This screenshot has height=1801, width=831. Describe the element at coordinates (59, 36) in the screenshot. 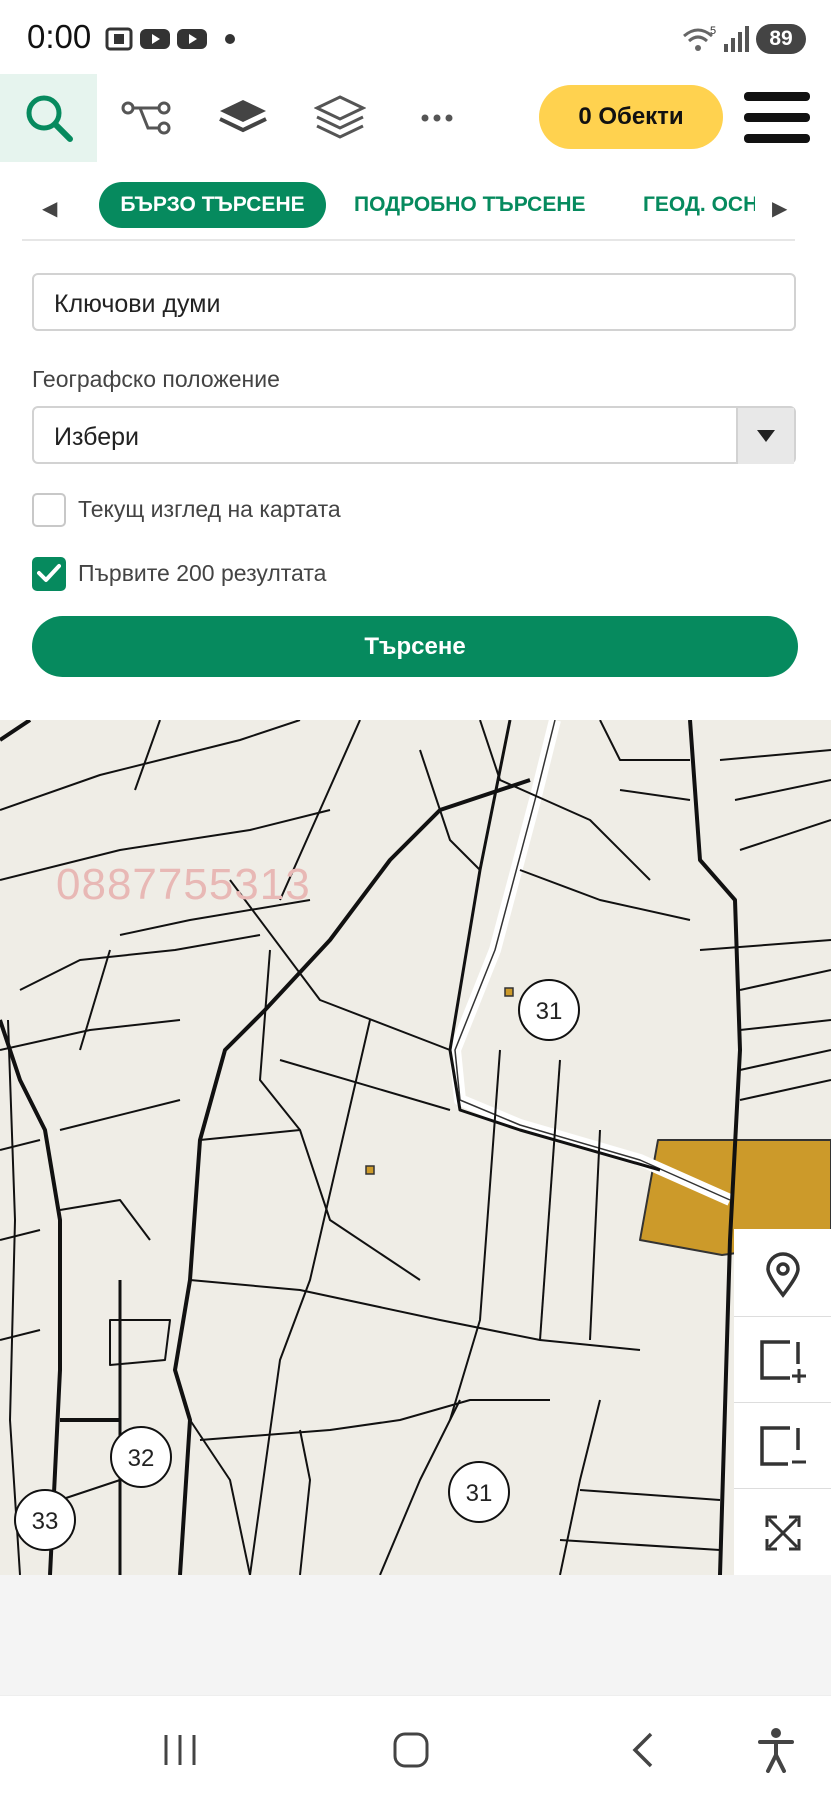

I see `status-time: 0:00` at that location.